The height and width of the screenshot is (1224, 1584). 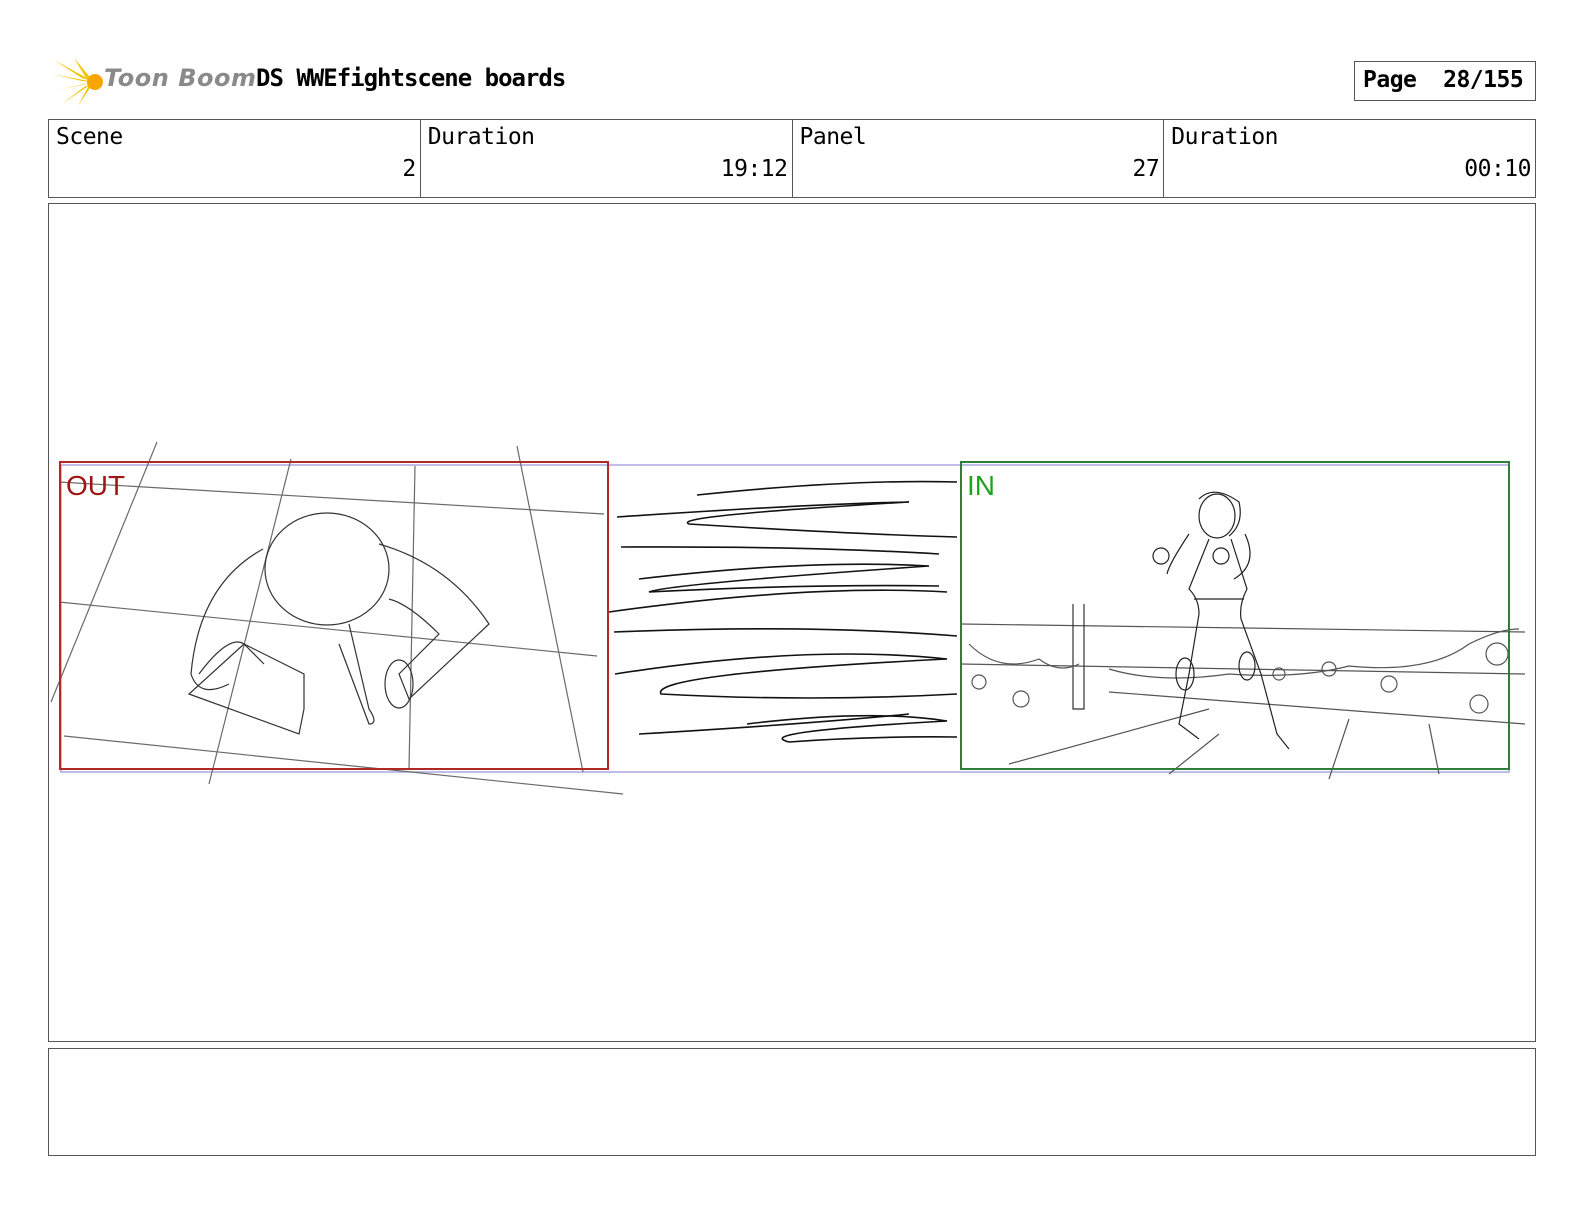 I want to click on in-sketch, so click(x=1243, y=635).